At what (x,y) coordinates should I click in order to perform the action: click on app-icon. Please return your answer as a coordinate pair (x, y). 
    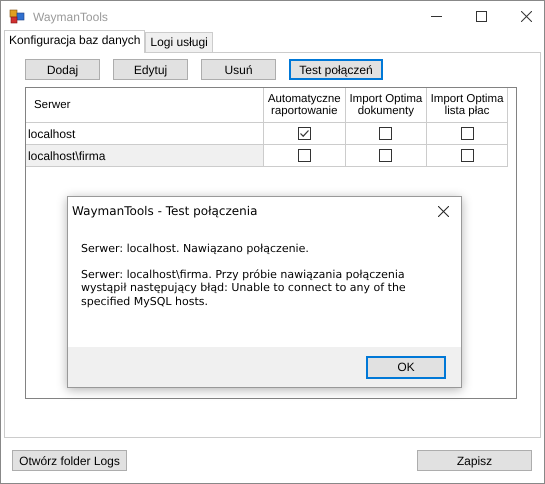
    Looking at the image, I should click on (17, 16).